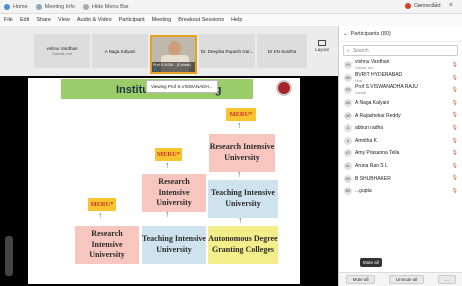 Image resolution: width=462 pixels, height=286 pixels. What do you see at coordinates (348, 166) in the screenshot?
I see `avatar: AL` at bounding box center [348, 166].